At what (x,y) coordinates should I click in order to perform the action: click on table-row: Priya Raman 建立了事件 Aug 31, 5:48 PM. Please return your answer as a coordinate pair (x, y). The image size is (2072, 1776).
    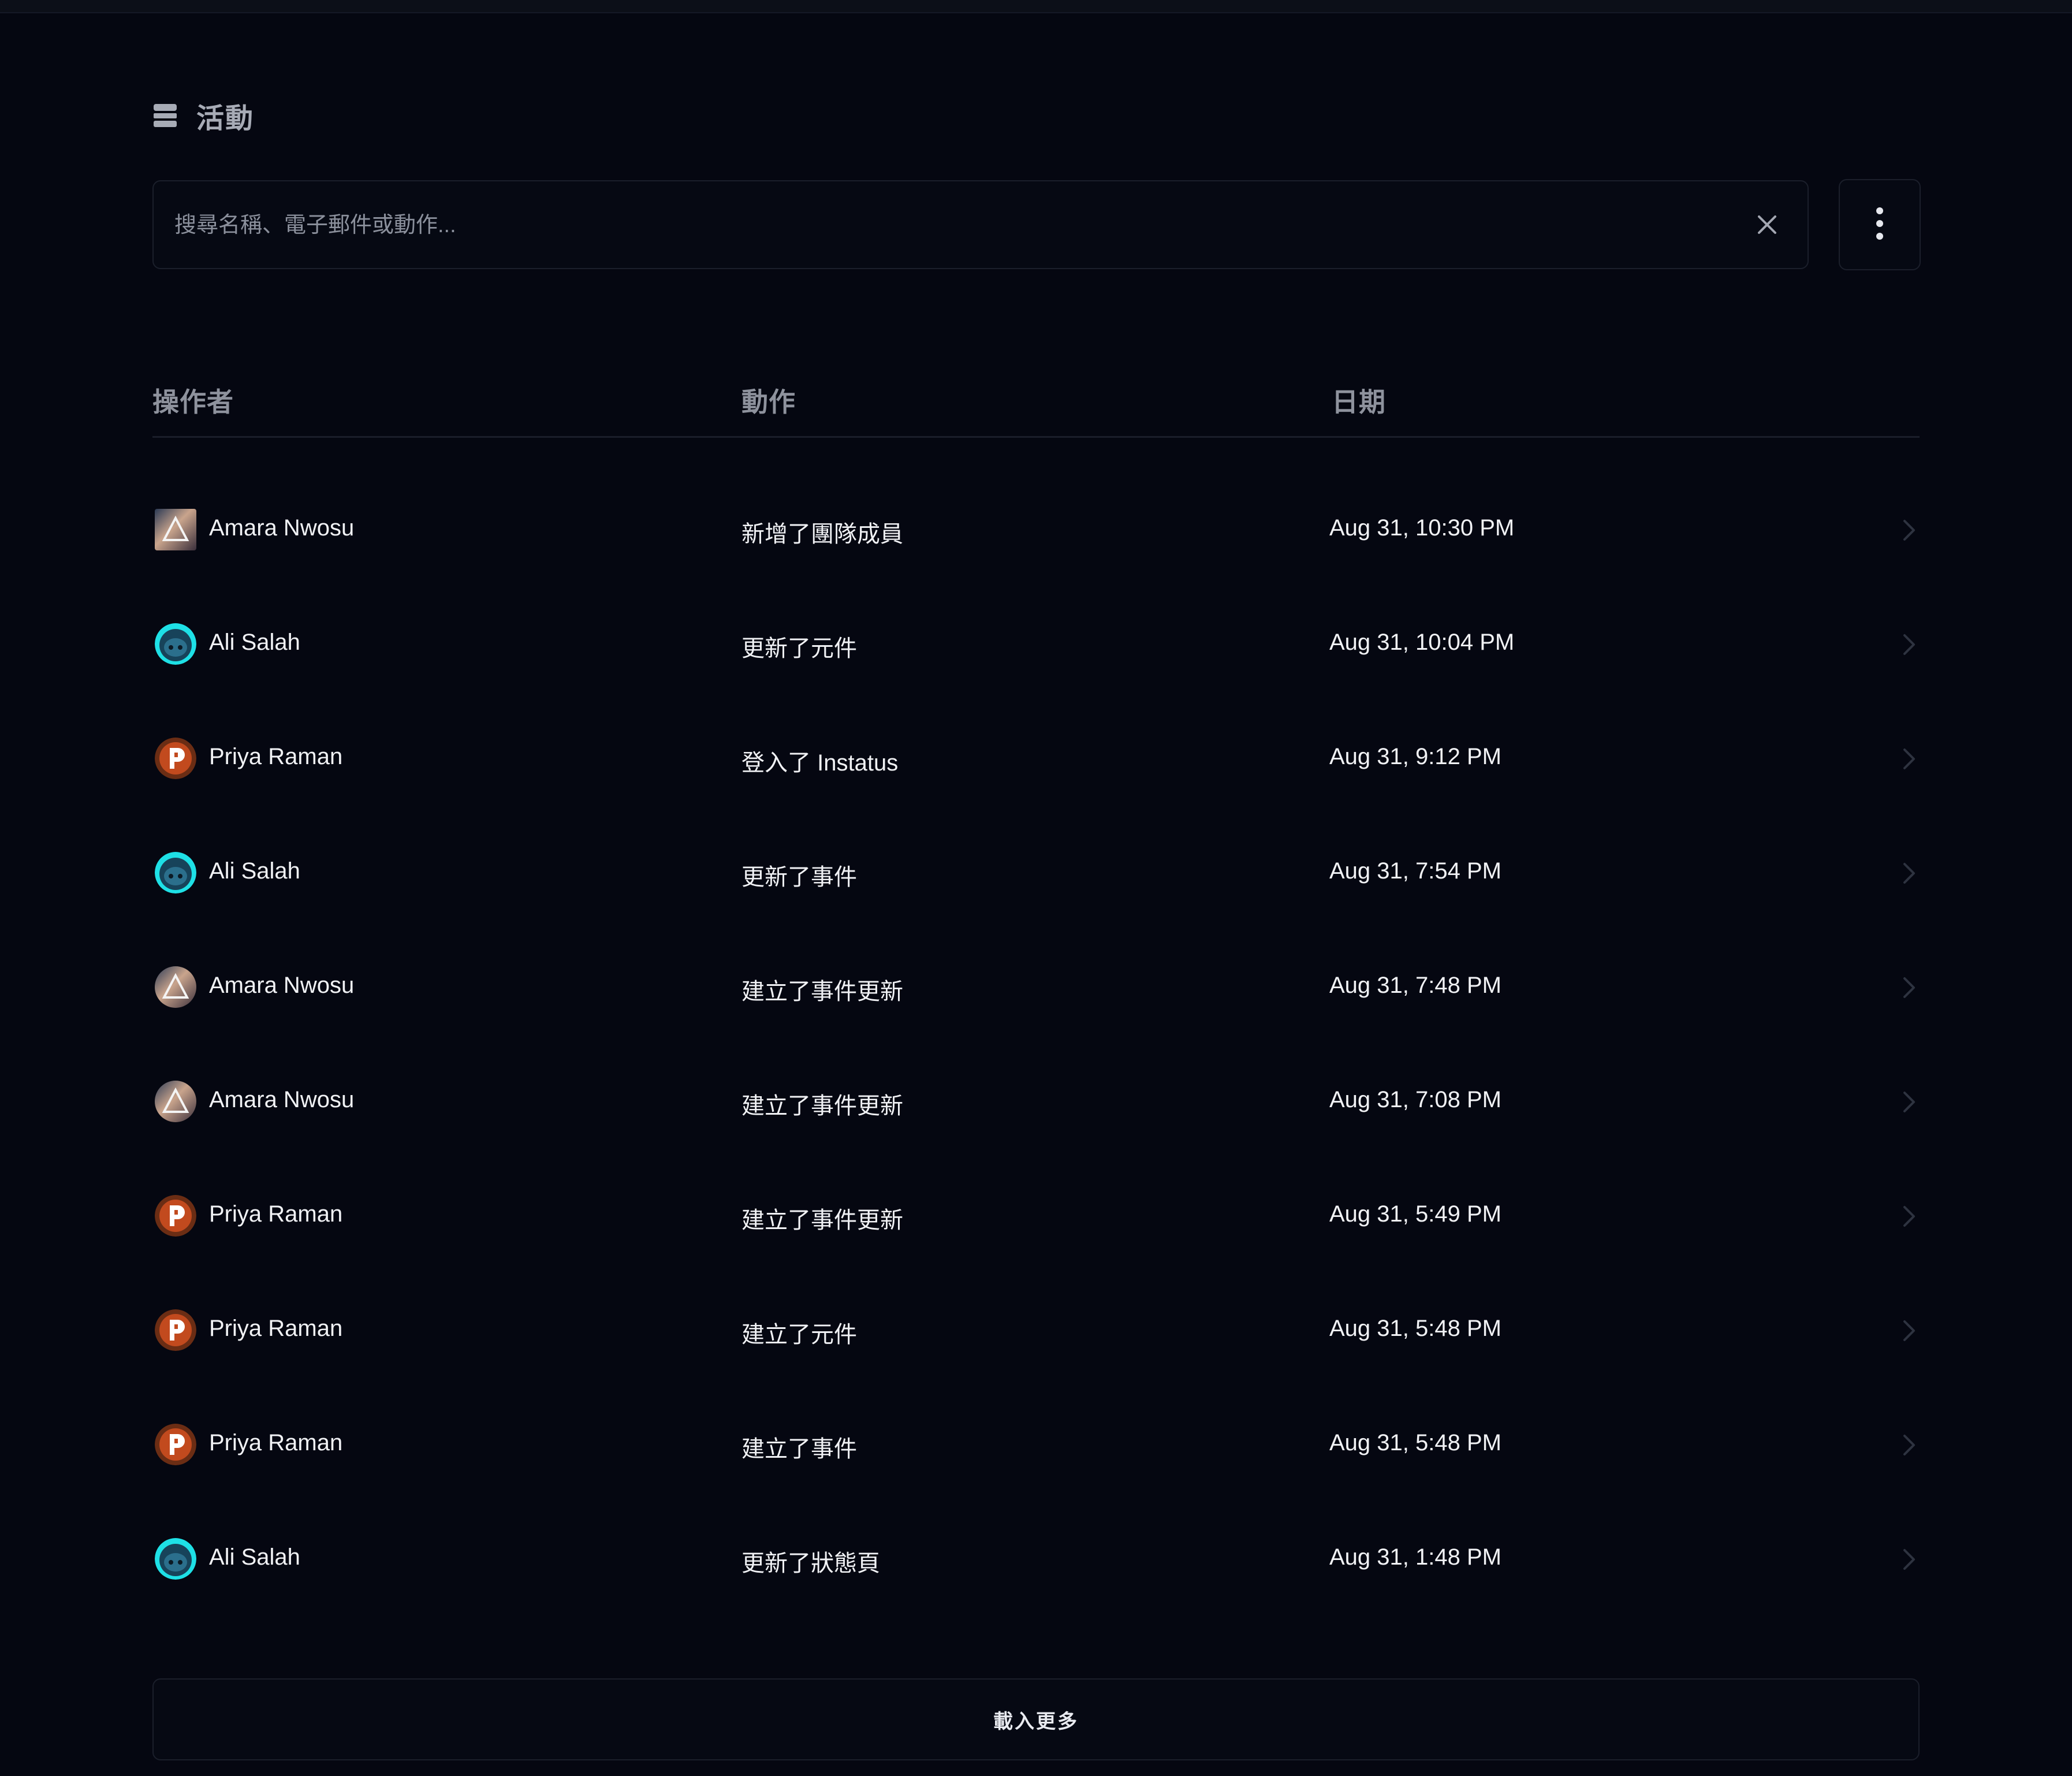
    Looking at the image, I should click on (1036, 1444).